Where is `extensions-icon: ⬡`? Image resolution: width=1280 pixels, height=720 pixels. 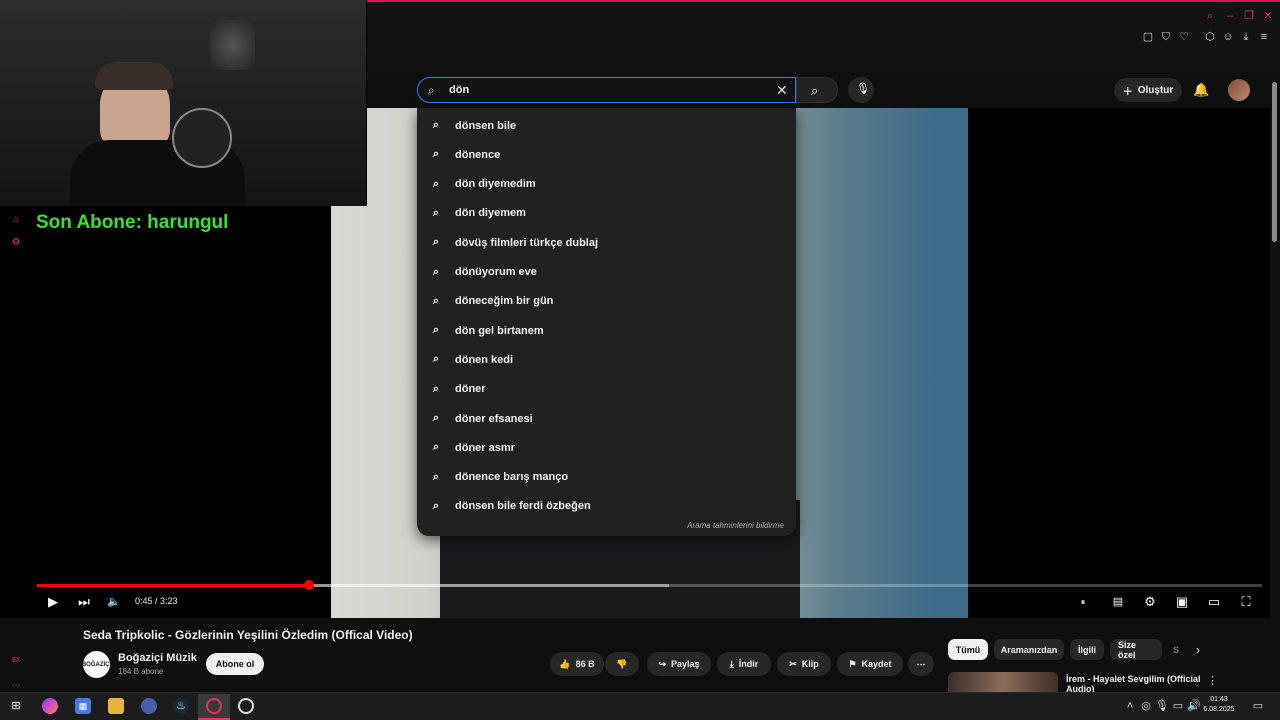
extensions-icon: ⬡ is located at coordinates (1210, 37).